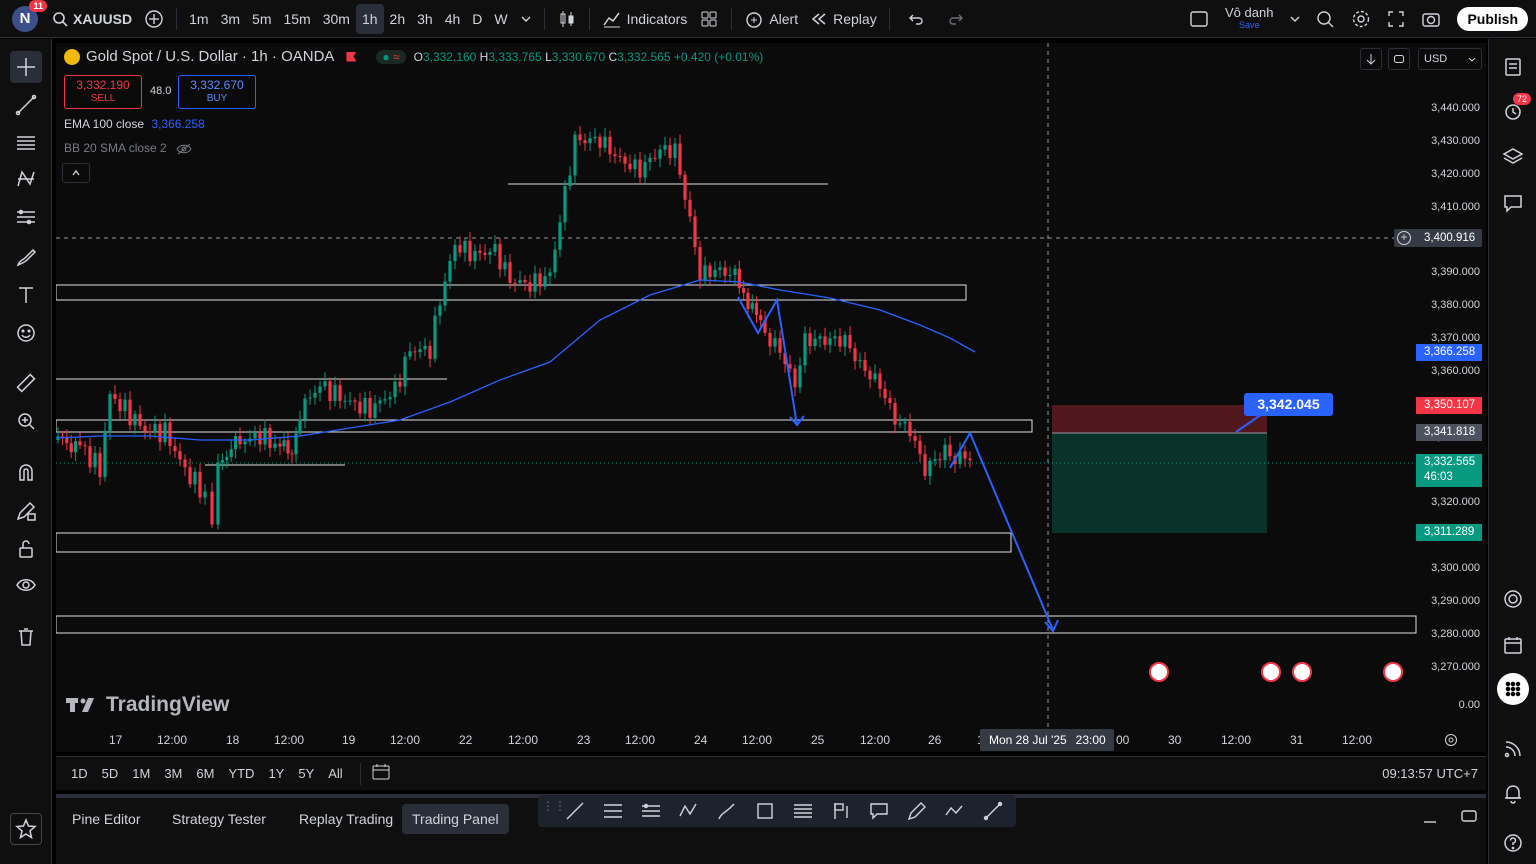 The image size is (1536, 864). I want to click on templates-button, so click(709, 19).